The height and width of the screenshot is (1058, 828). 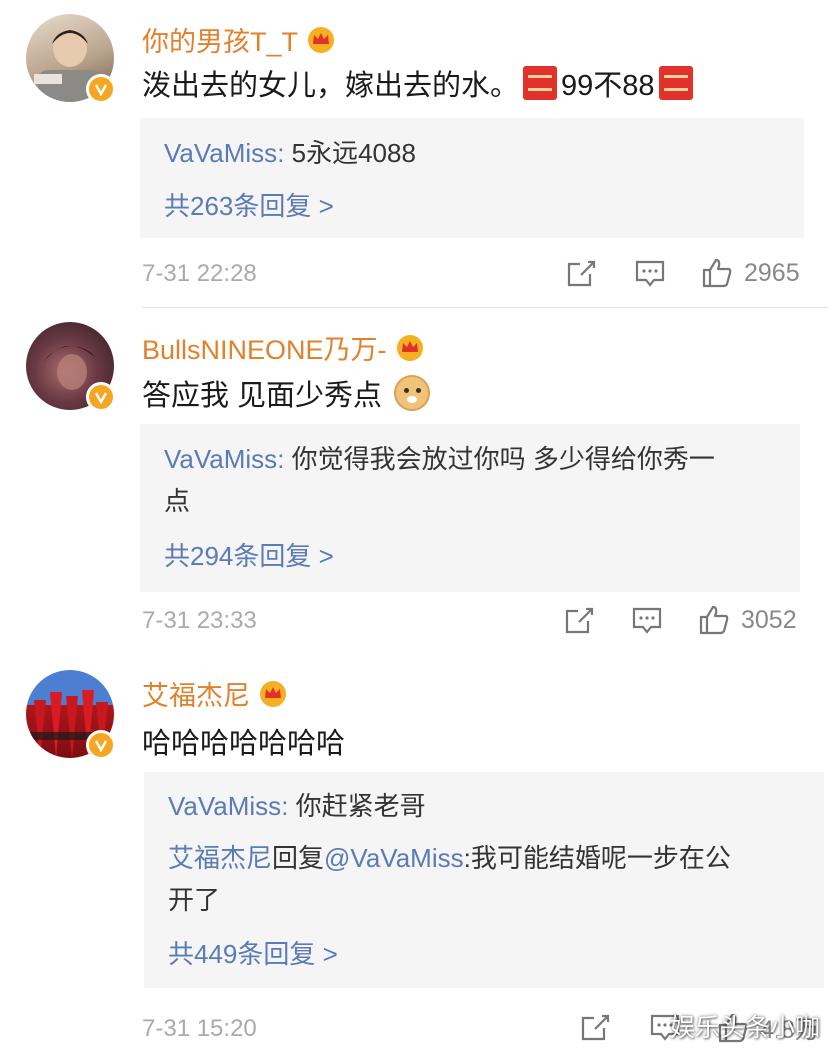 What do you see at coordinates (472, 178) in the screenshot?
I see `reply-box: VaVaMiss: 5永远4088 共263条回复 >` at bounding box center [472, 178].